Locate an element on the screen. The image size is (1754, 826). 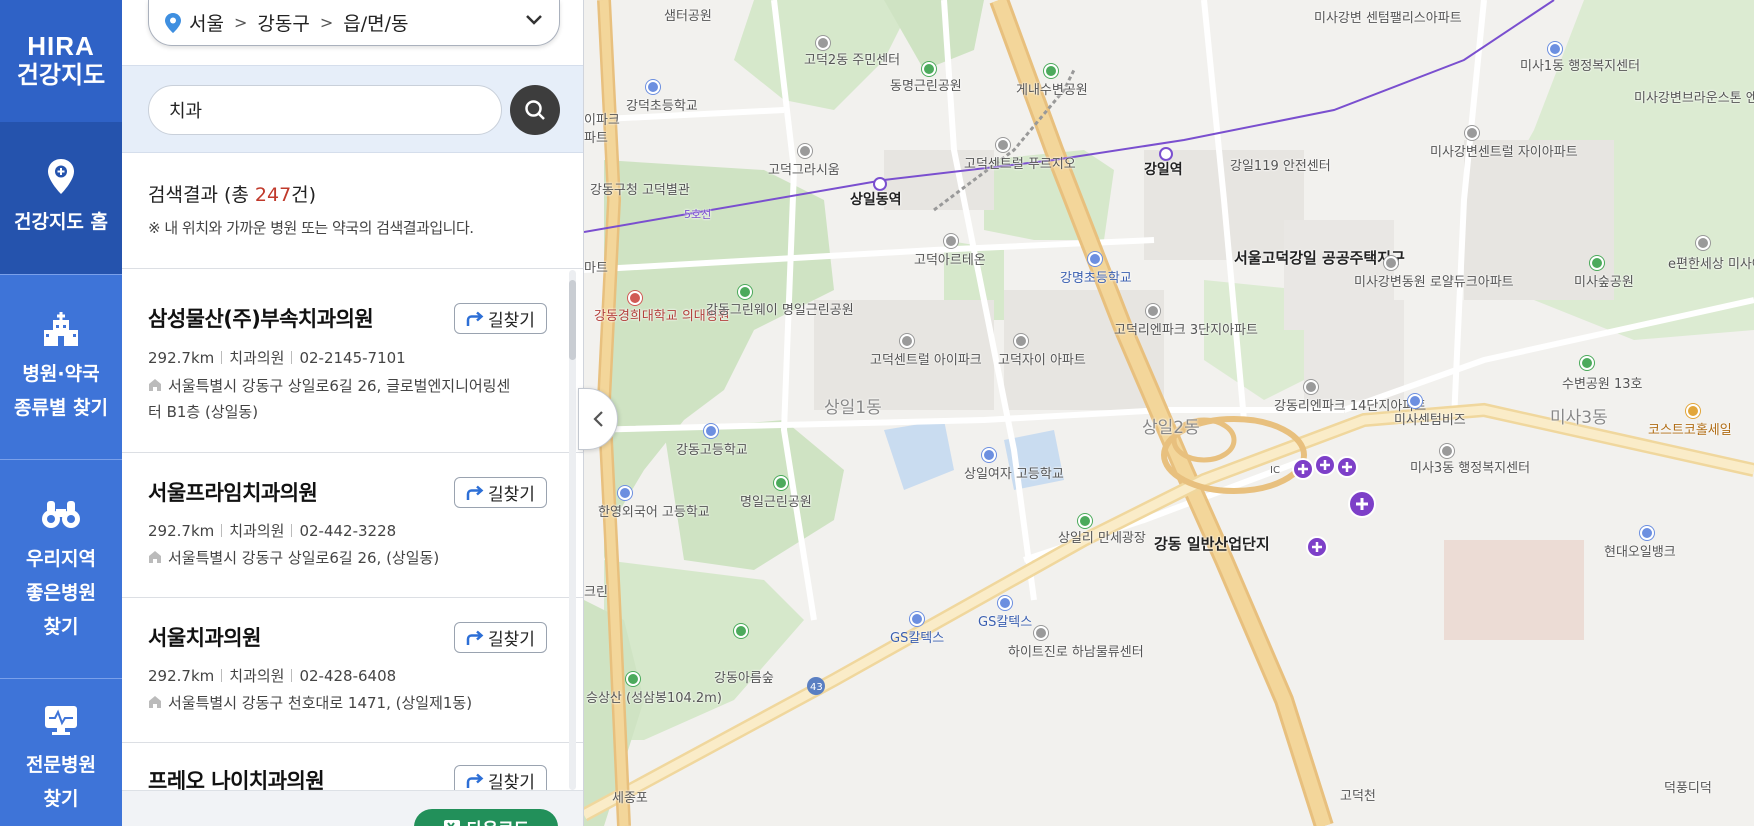
map-label: 명일근린공원 is located at coordinates (776, 502).